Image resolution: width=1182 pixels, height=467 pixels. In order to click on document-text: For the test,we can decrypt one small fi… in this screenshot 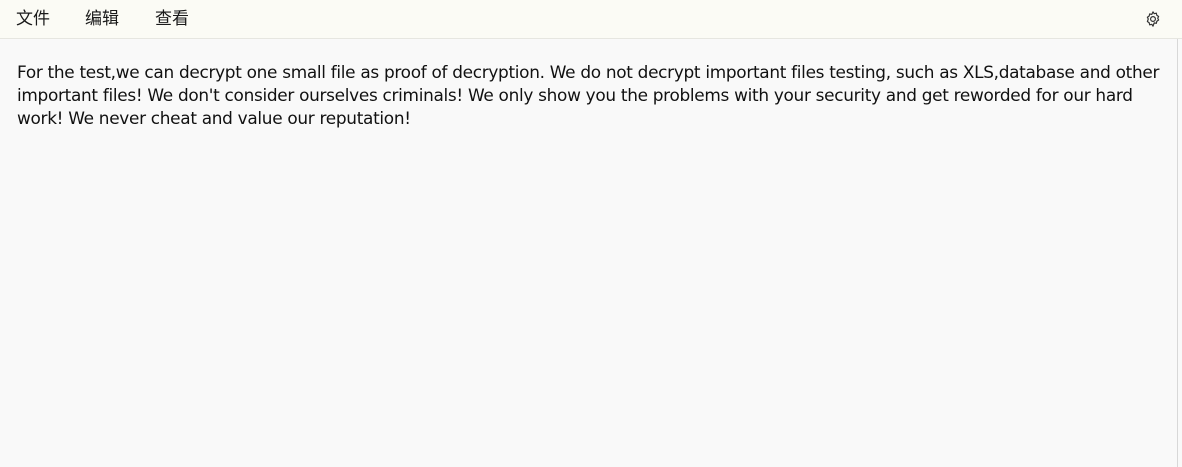, I will do `click(588, 95)`.